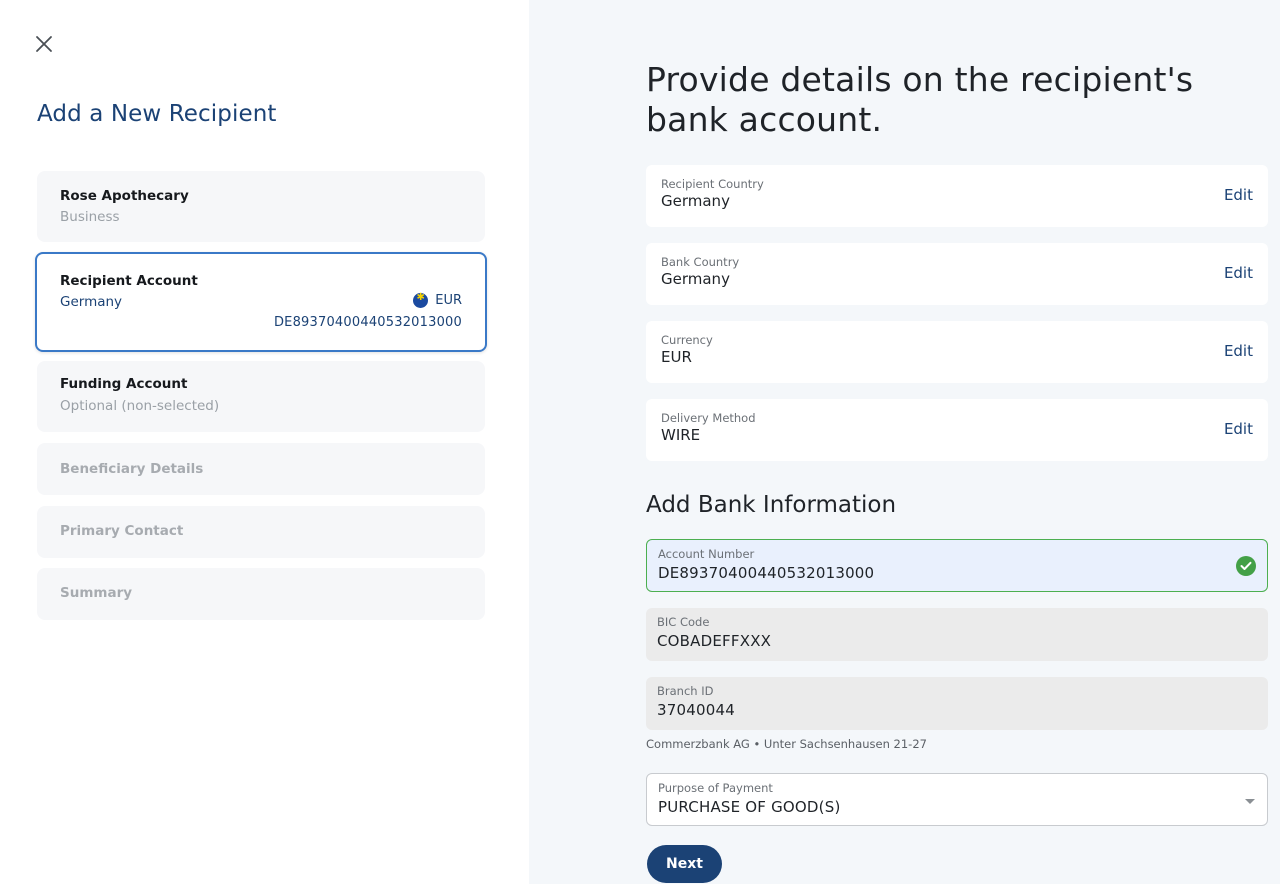 The width and height of the screenshot is (1280, 884). Describe the element at coordinates (715, 788) in the screenshot. I see `field-label: Purpose of Payment` at that location.